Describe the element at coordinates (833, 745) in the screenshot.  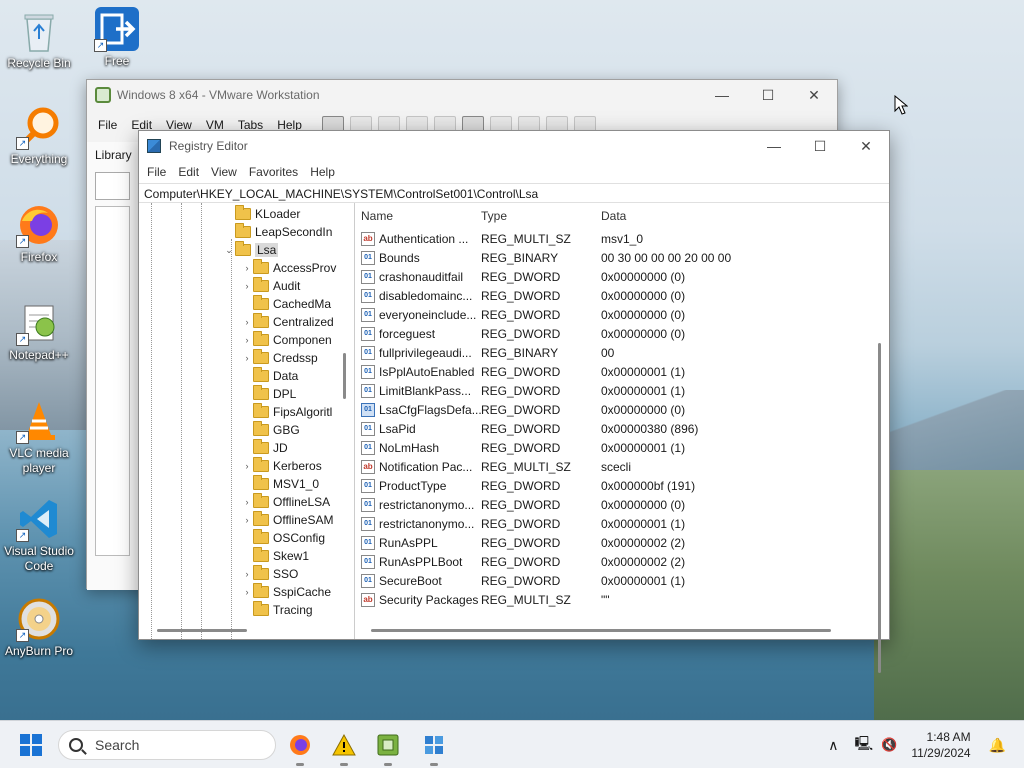
I see `chevron-up-icon: ∧` at that location.